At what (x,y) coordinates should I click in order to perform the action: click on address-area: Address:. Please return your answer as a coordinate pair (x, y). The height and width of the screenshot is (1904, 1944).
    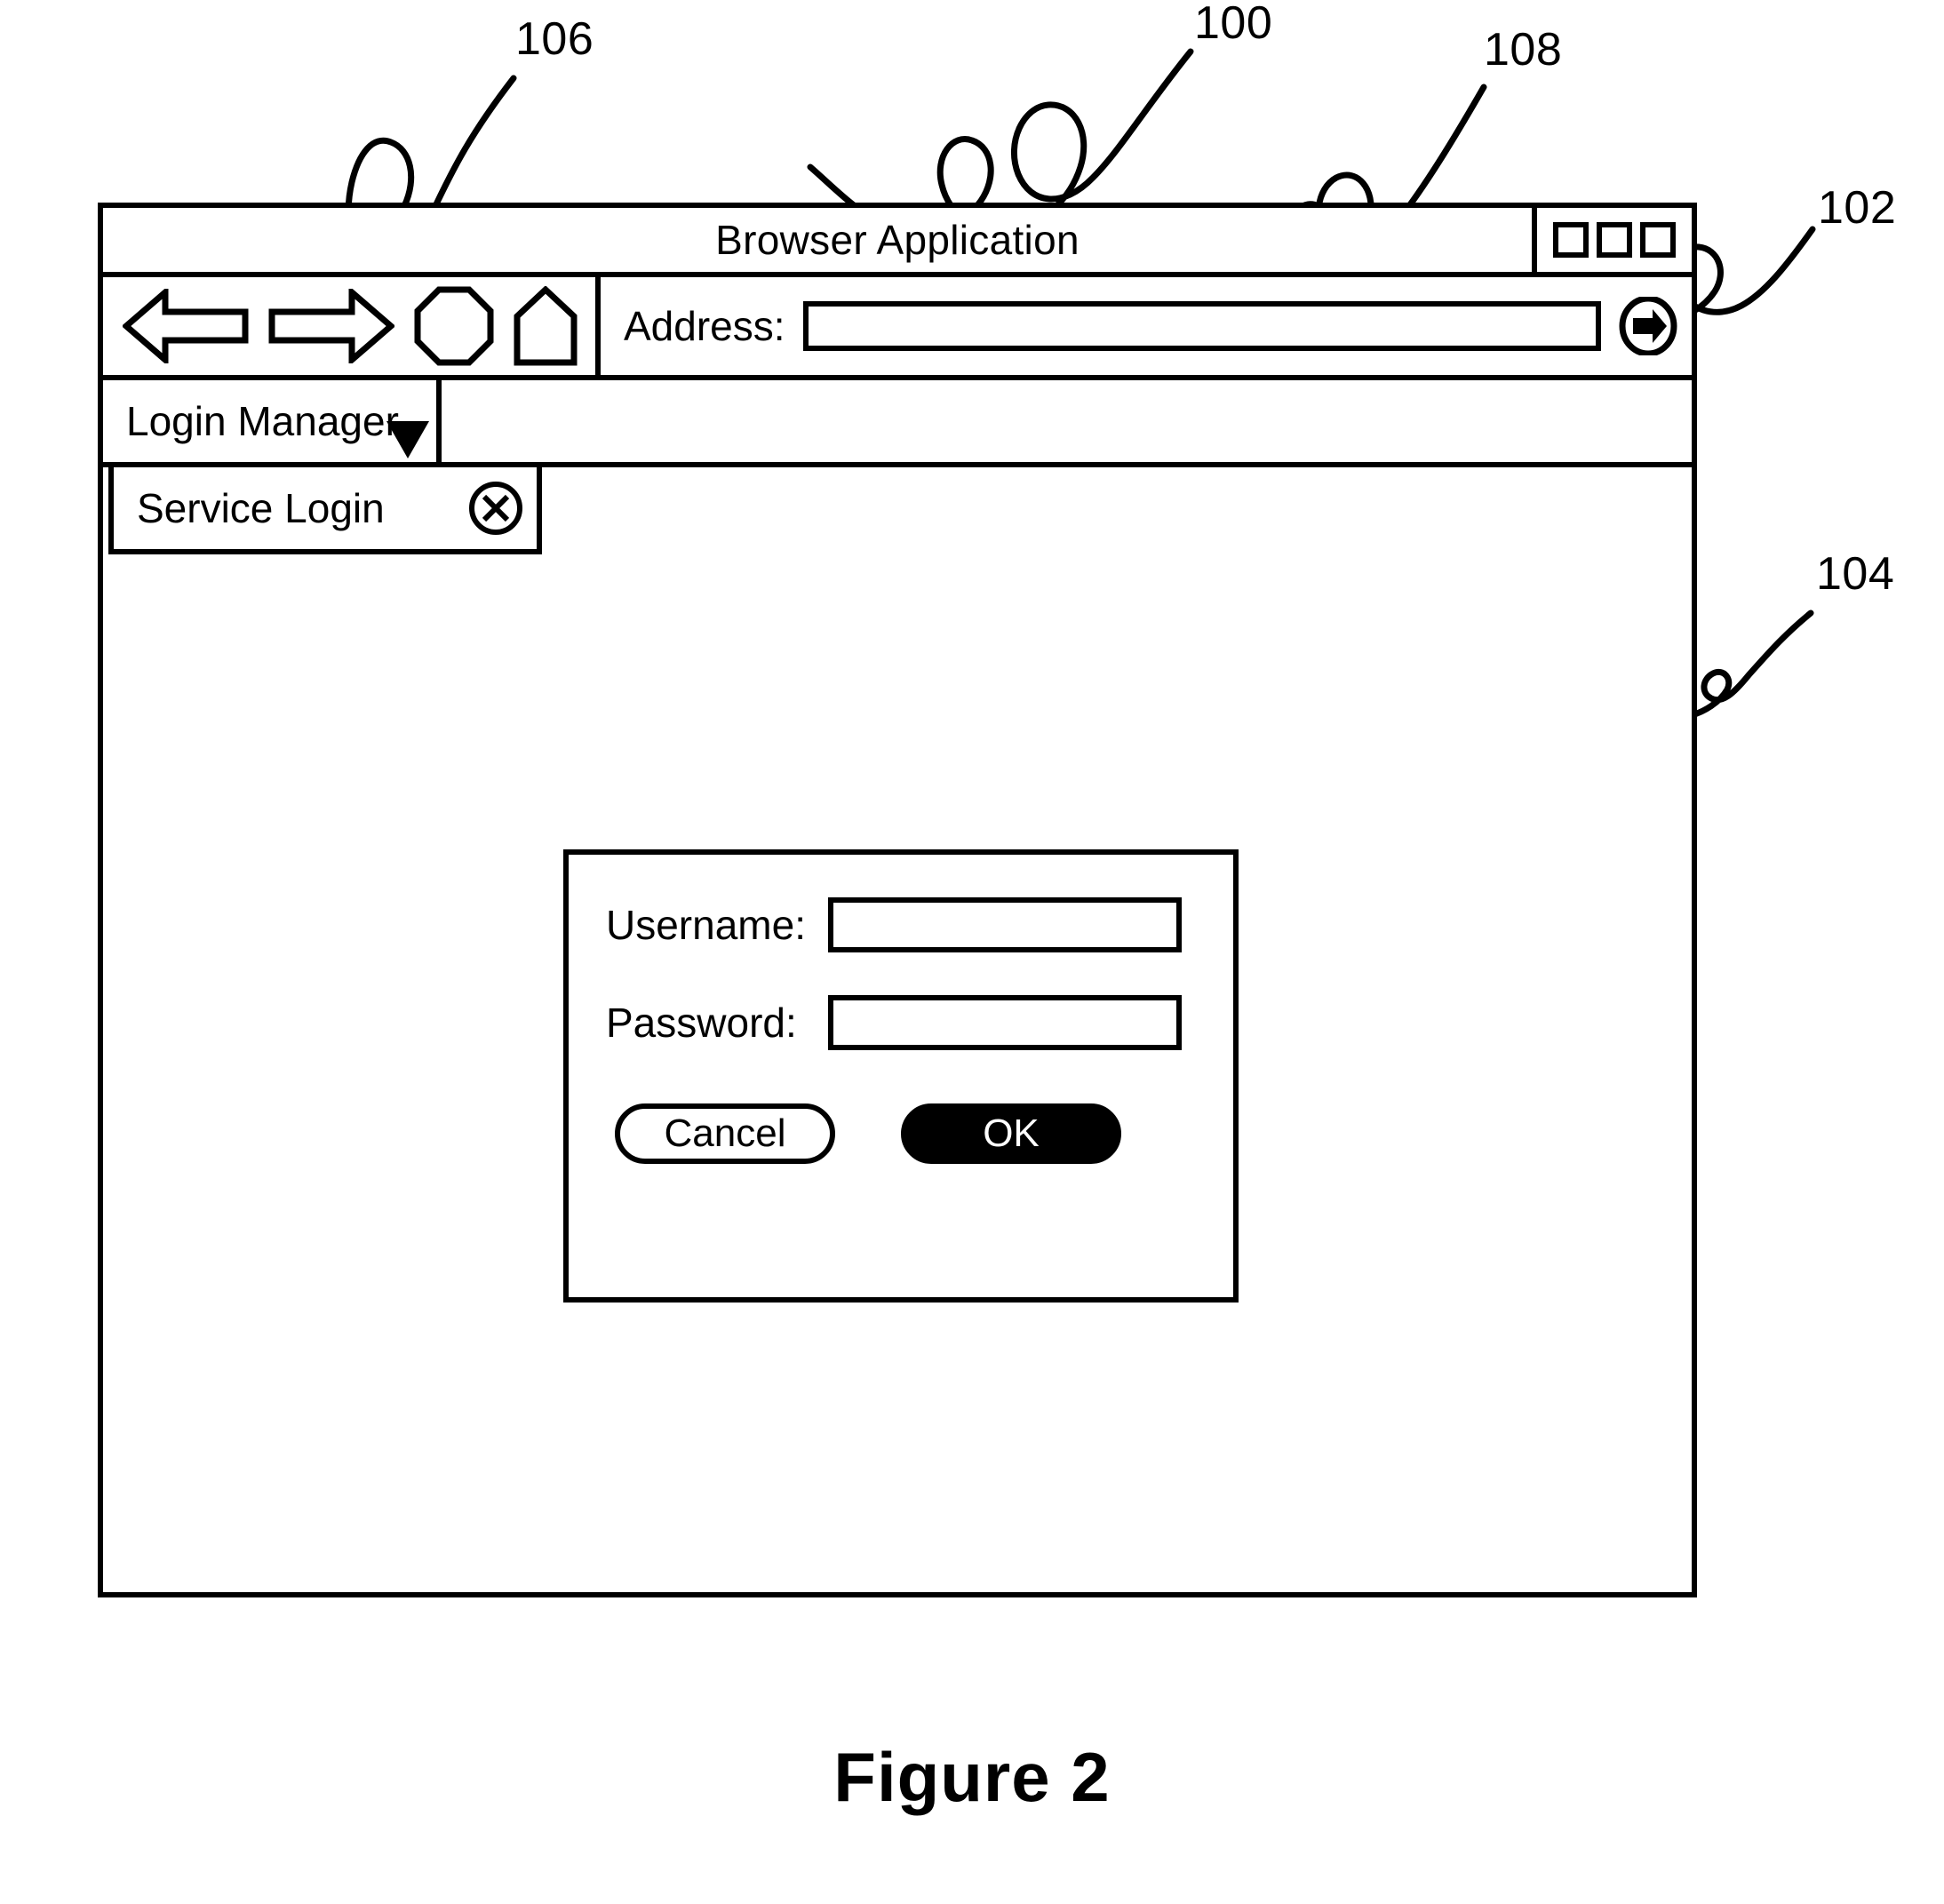
    Looking at the image, I should click on (1146, 326).